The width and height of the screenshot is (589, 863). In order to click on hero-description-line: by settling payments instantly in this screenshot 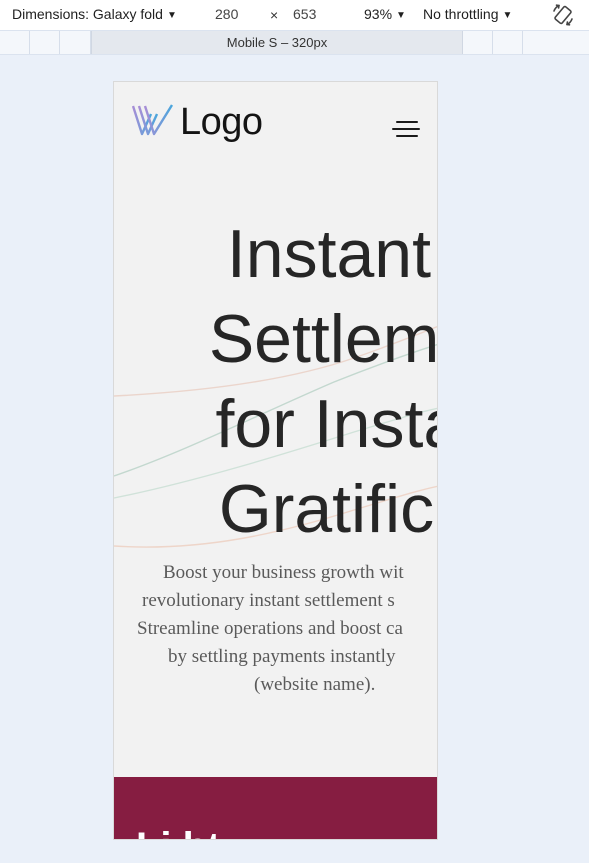, I will do `click(282, 656)`.